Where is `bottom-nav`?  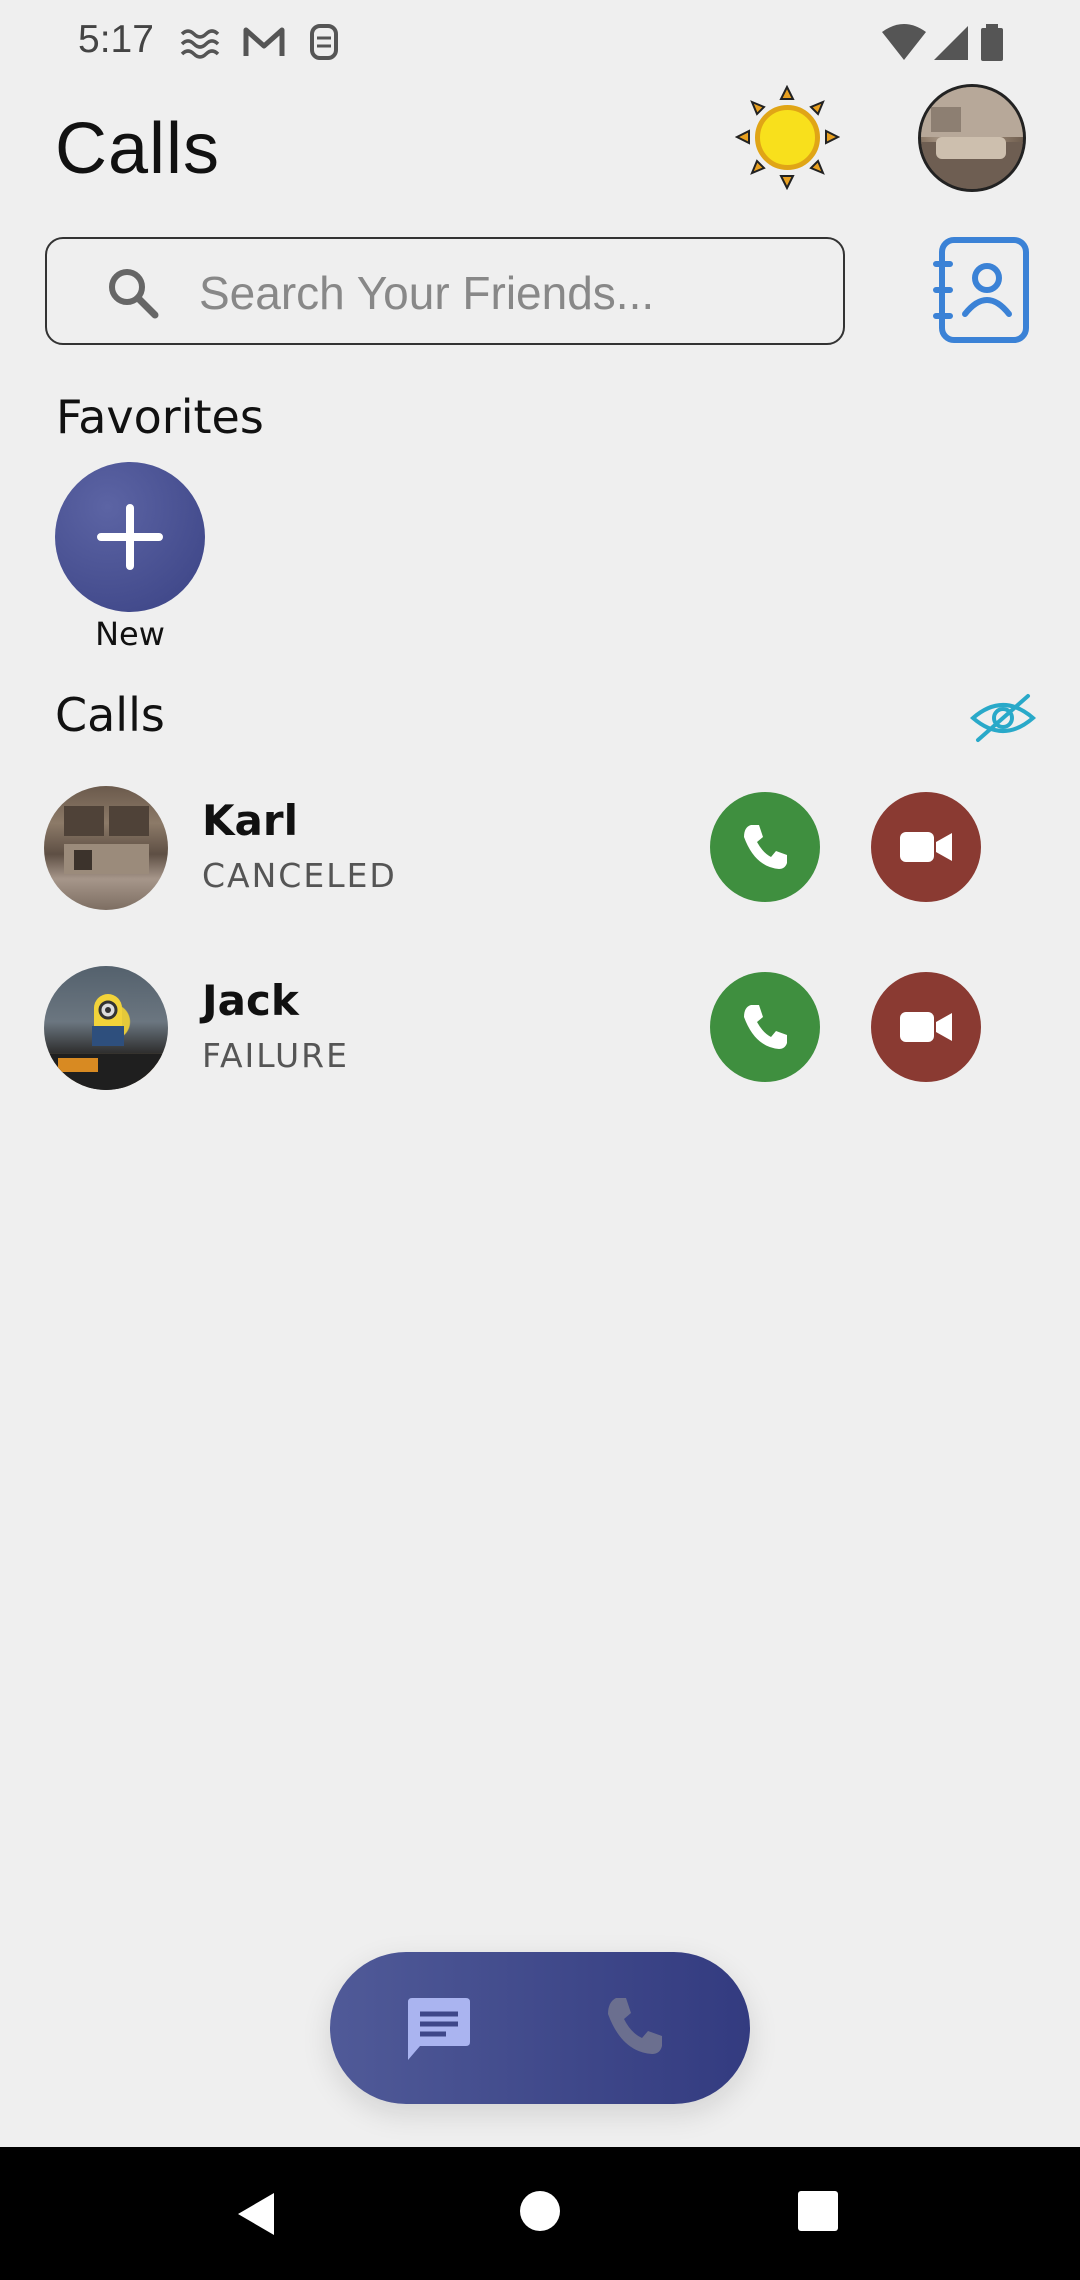
bottom-nav is located at coordinates (540, 2028).